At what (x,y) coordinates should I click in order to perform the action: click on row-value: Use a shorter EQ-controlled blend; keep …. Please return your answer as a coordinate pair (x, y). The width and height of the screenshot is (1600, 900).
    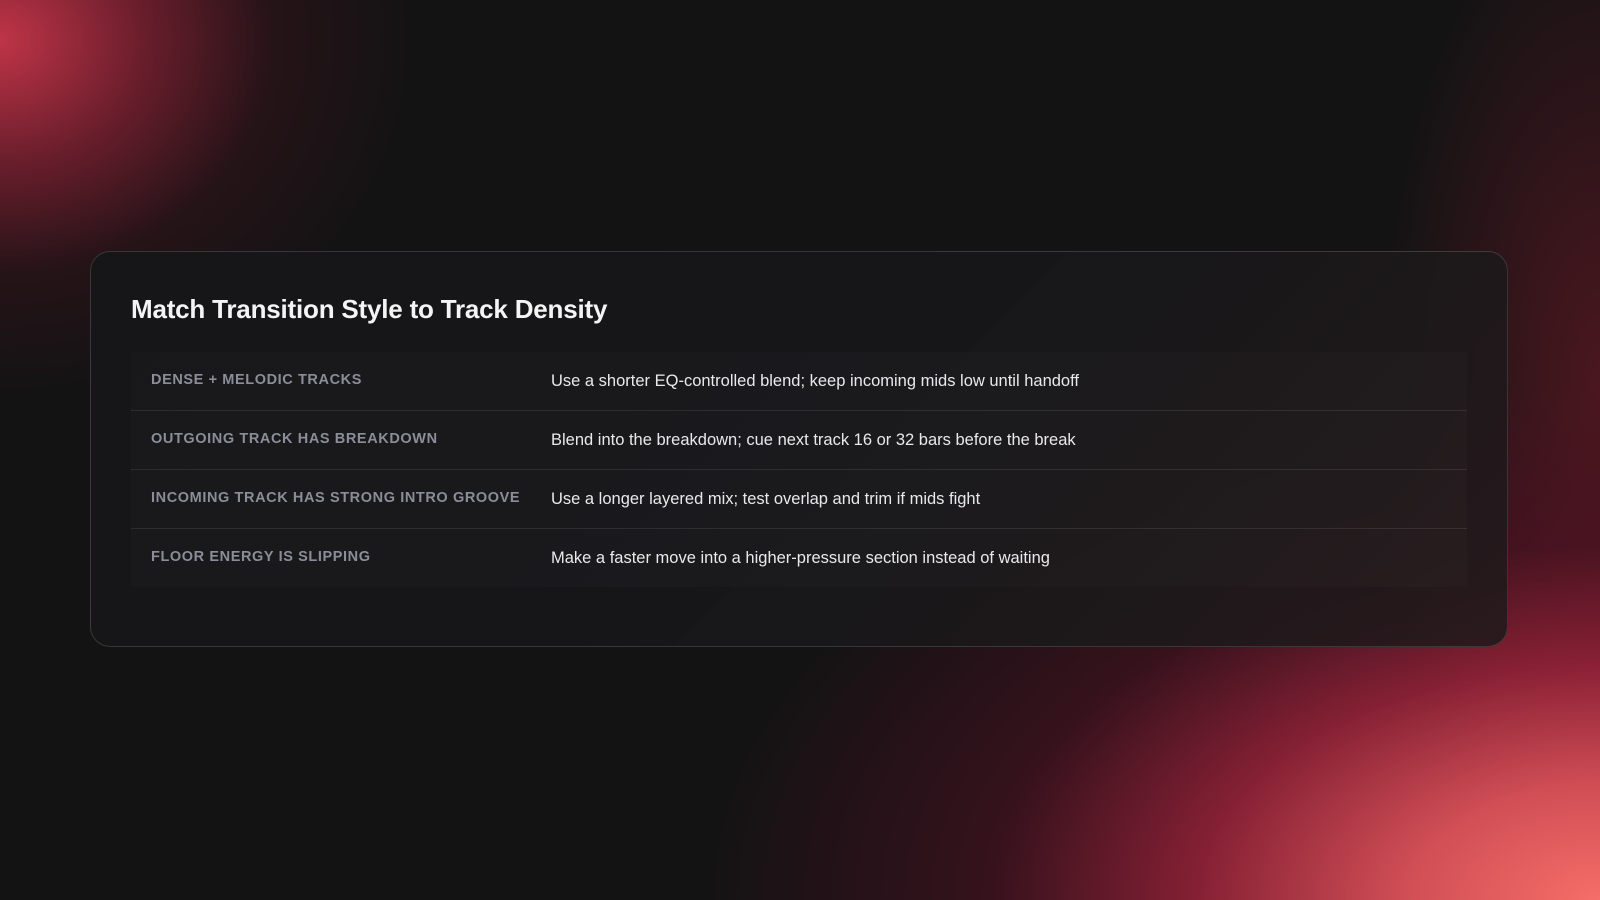
    Looking at the image, I should click on (815, 381).